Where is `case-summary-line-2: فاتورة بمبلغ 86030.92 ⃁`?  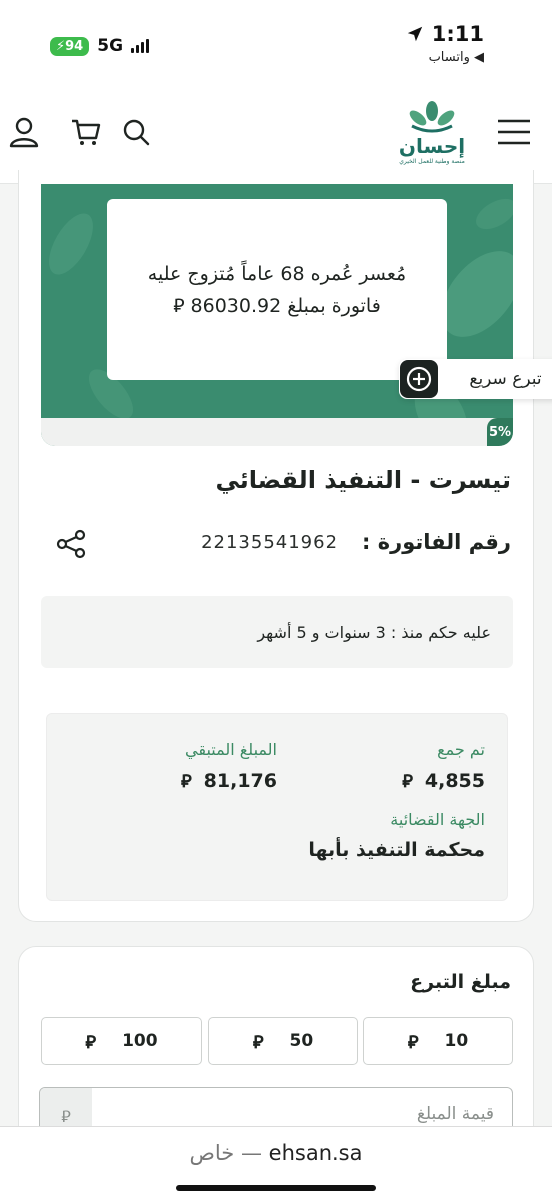
case-summary-line-2: فاتورة بمبلغ 86030.92 ⃁ is located at coordinates (277, 305).